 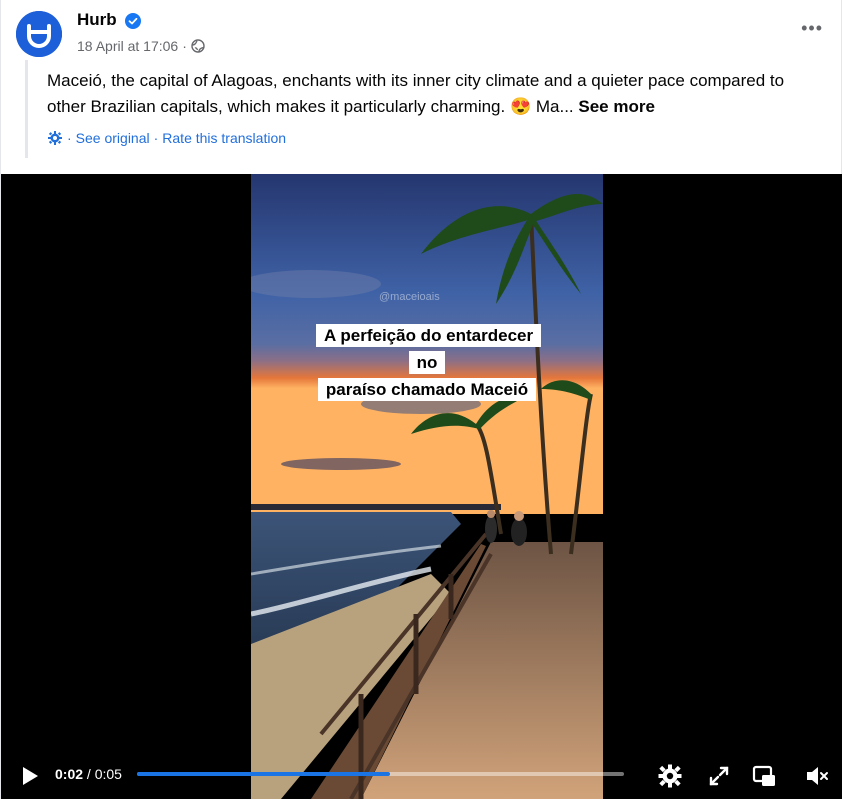 What do you see at coordinates (69, 138) in the screenshot?
I see `translate-sep-1: ·` at bounding box center [69, 138].